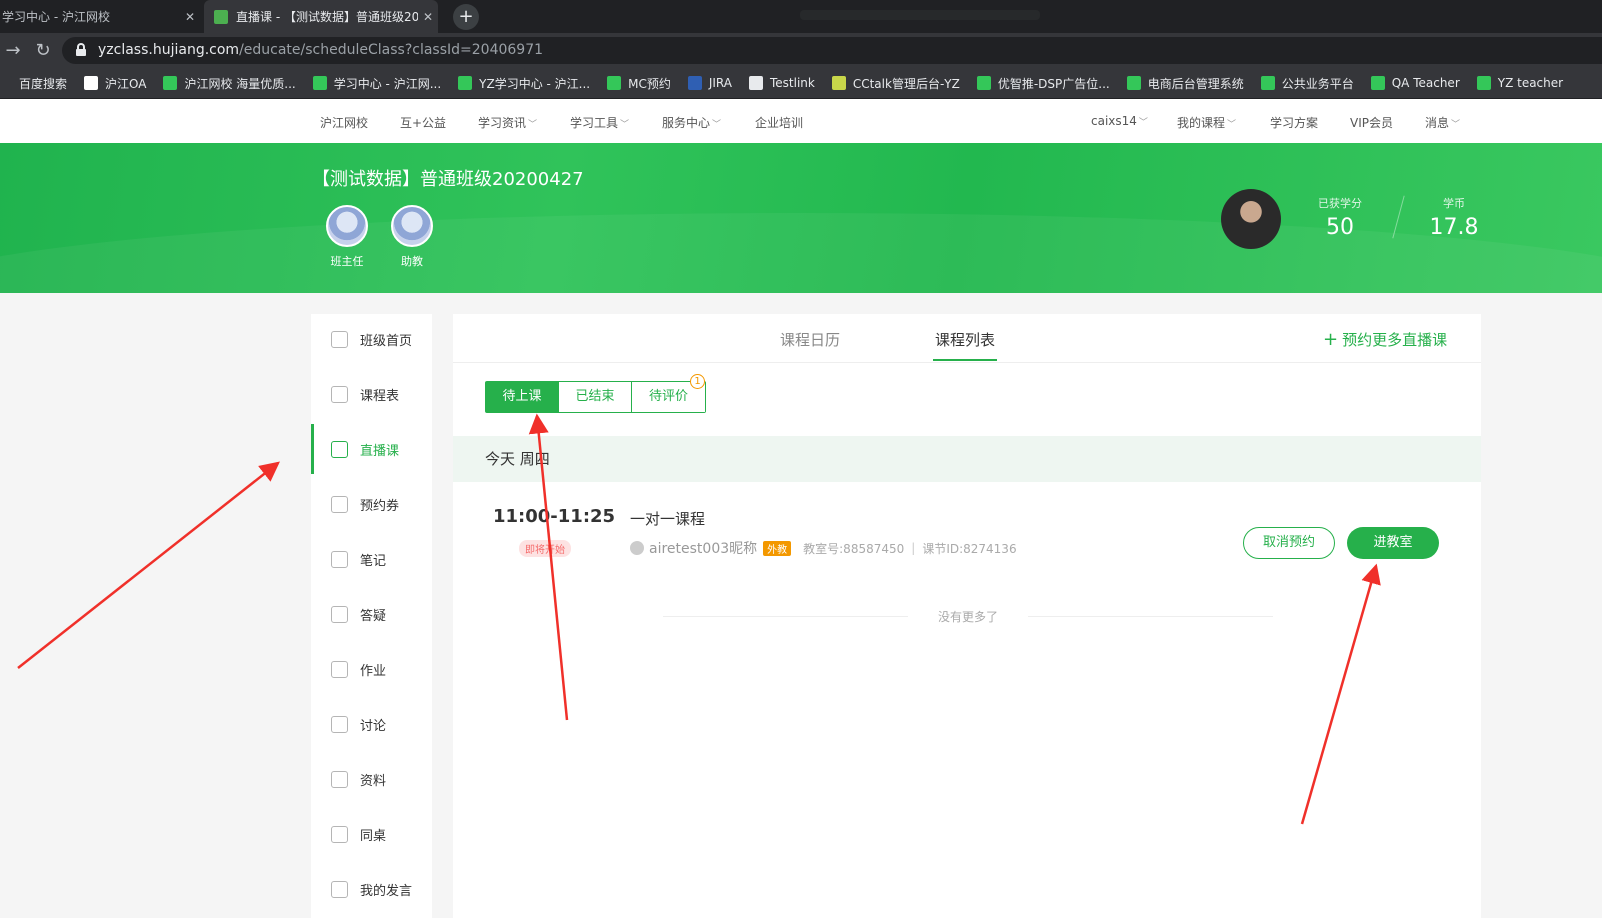  What do you see at coordinates (423, 122) in the screenshot?
I see `nav-charity: 互+公益` at bounding box center [423, 122].